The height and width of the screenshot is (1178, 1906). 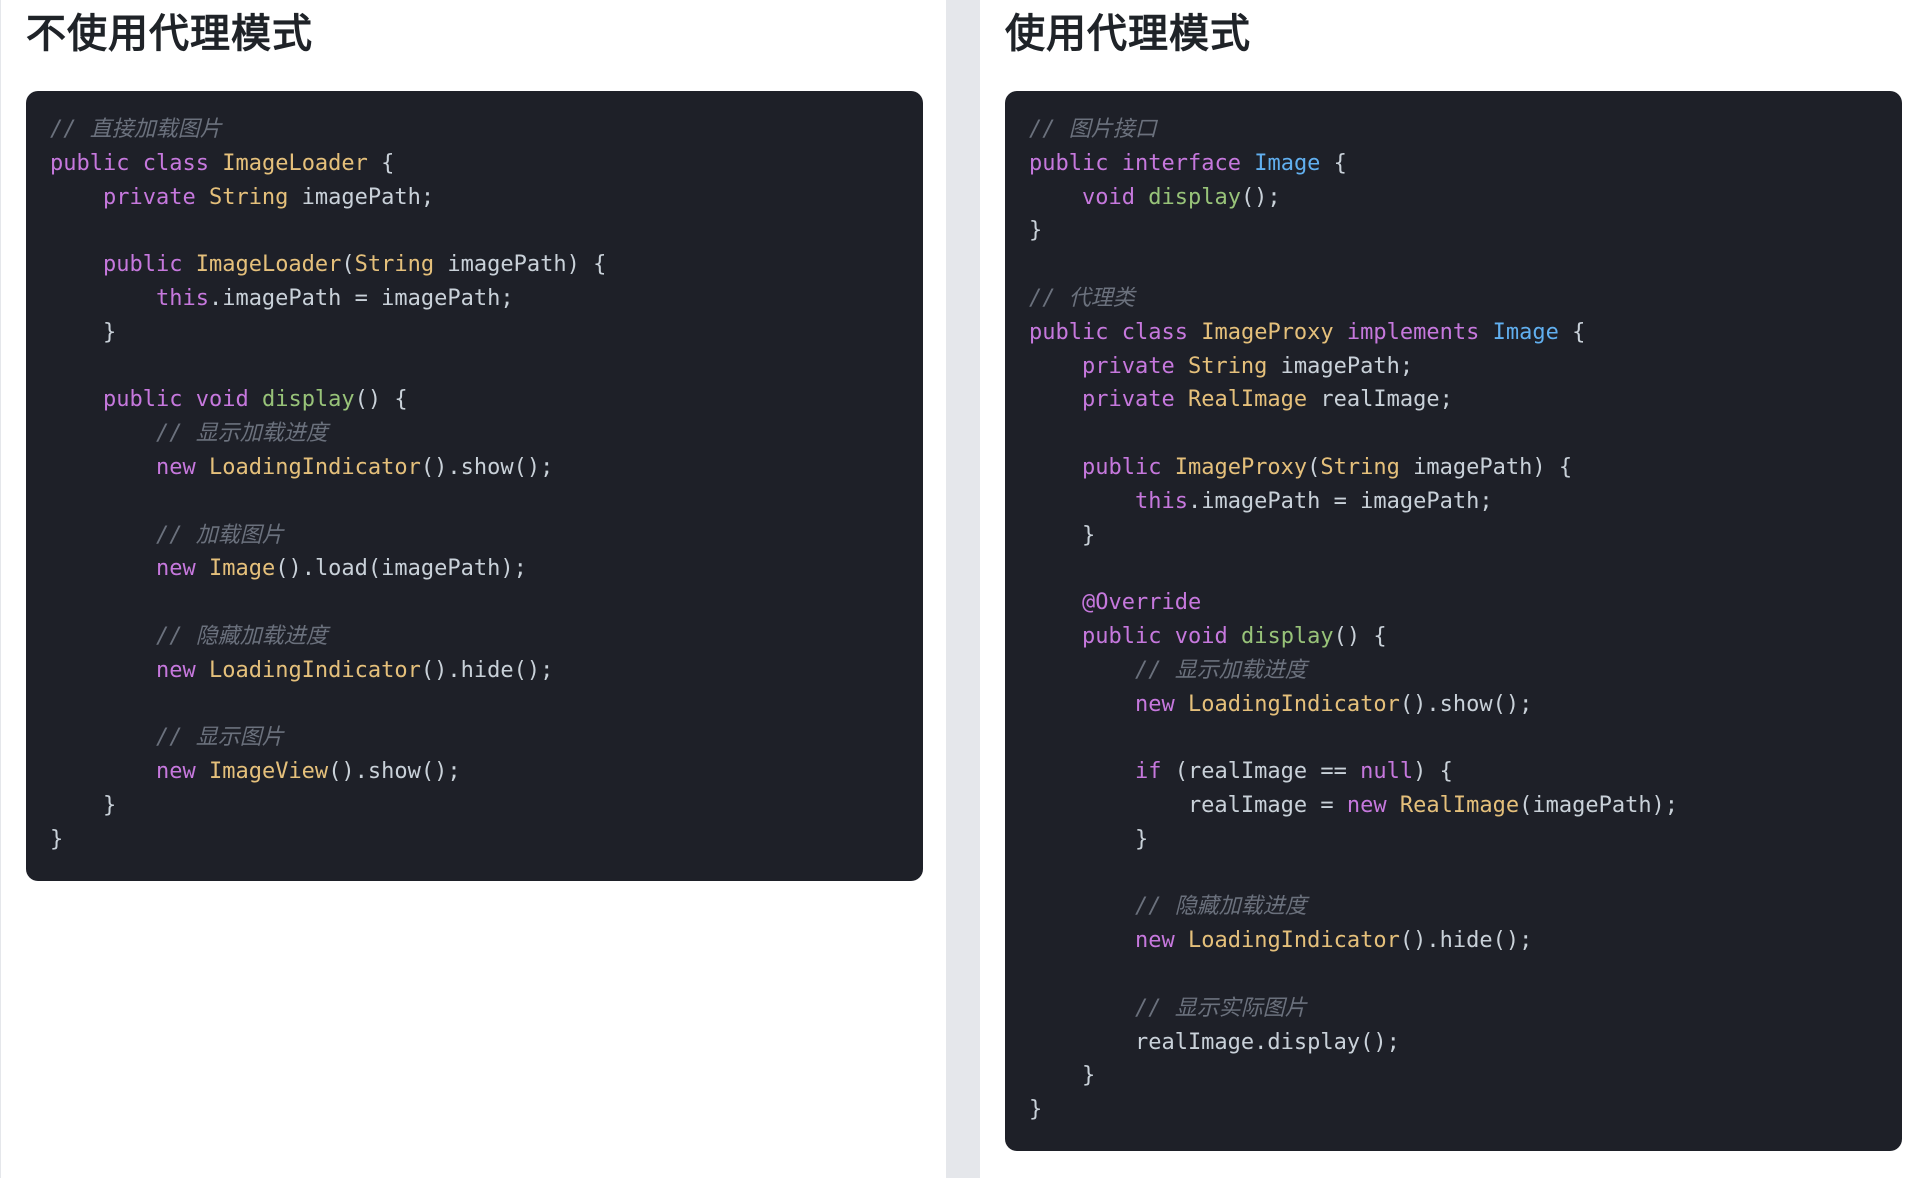 I want to click on code-line: realImage = new RealImage(imagePath);, so click(x=1465, y=806).